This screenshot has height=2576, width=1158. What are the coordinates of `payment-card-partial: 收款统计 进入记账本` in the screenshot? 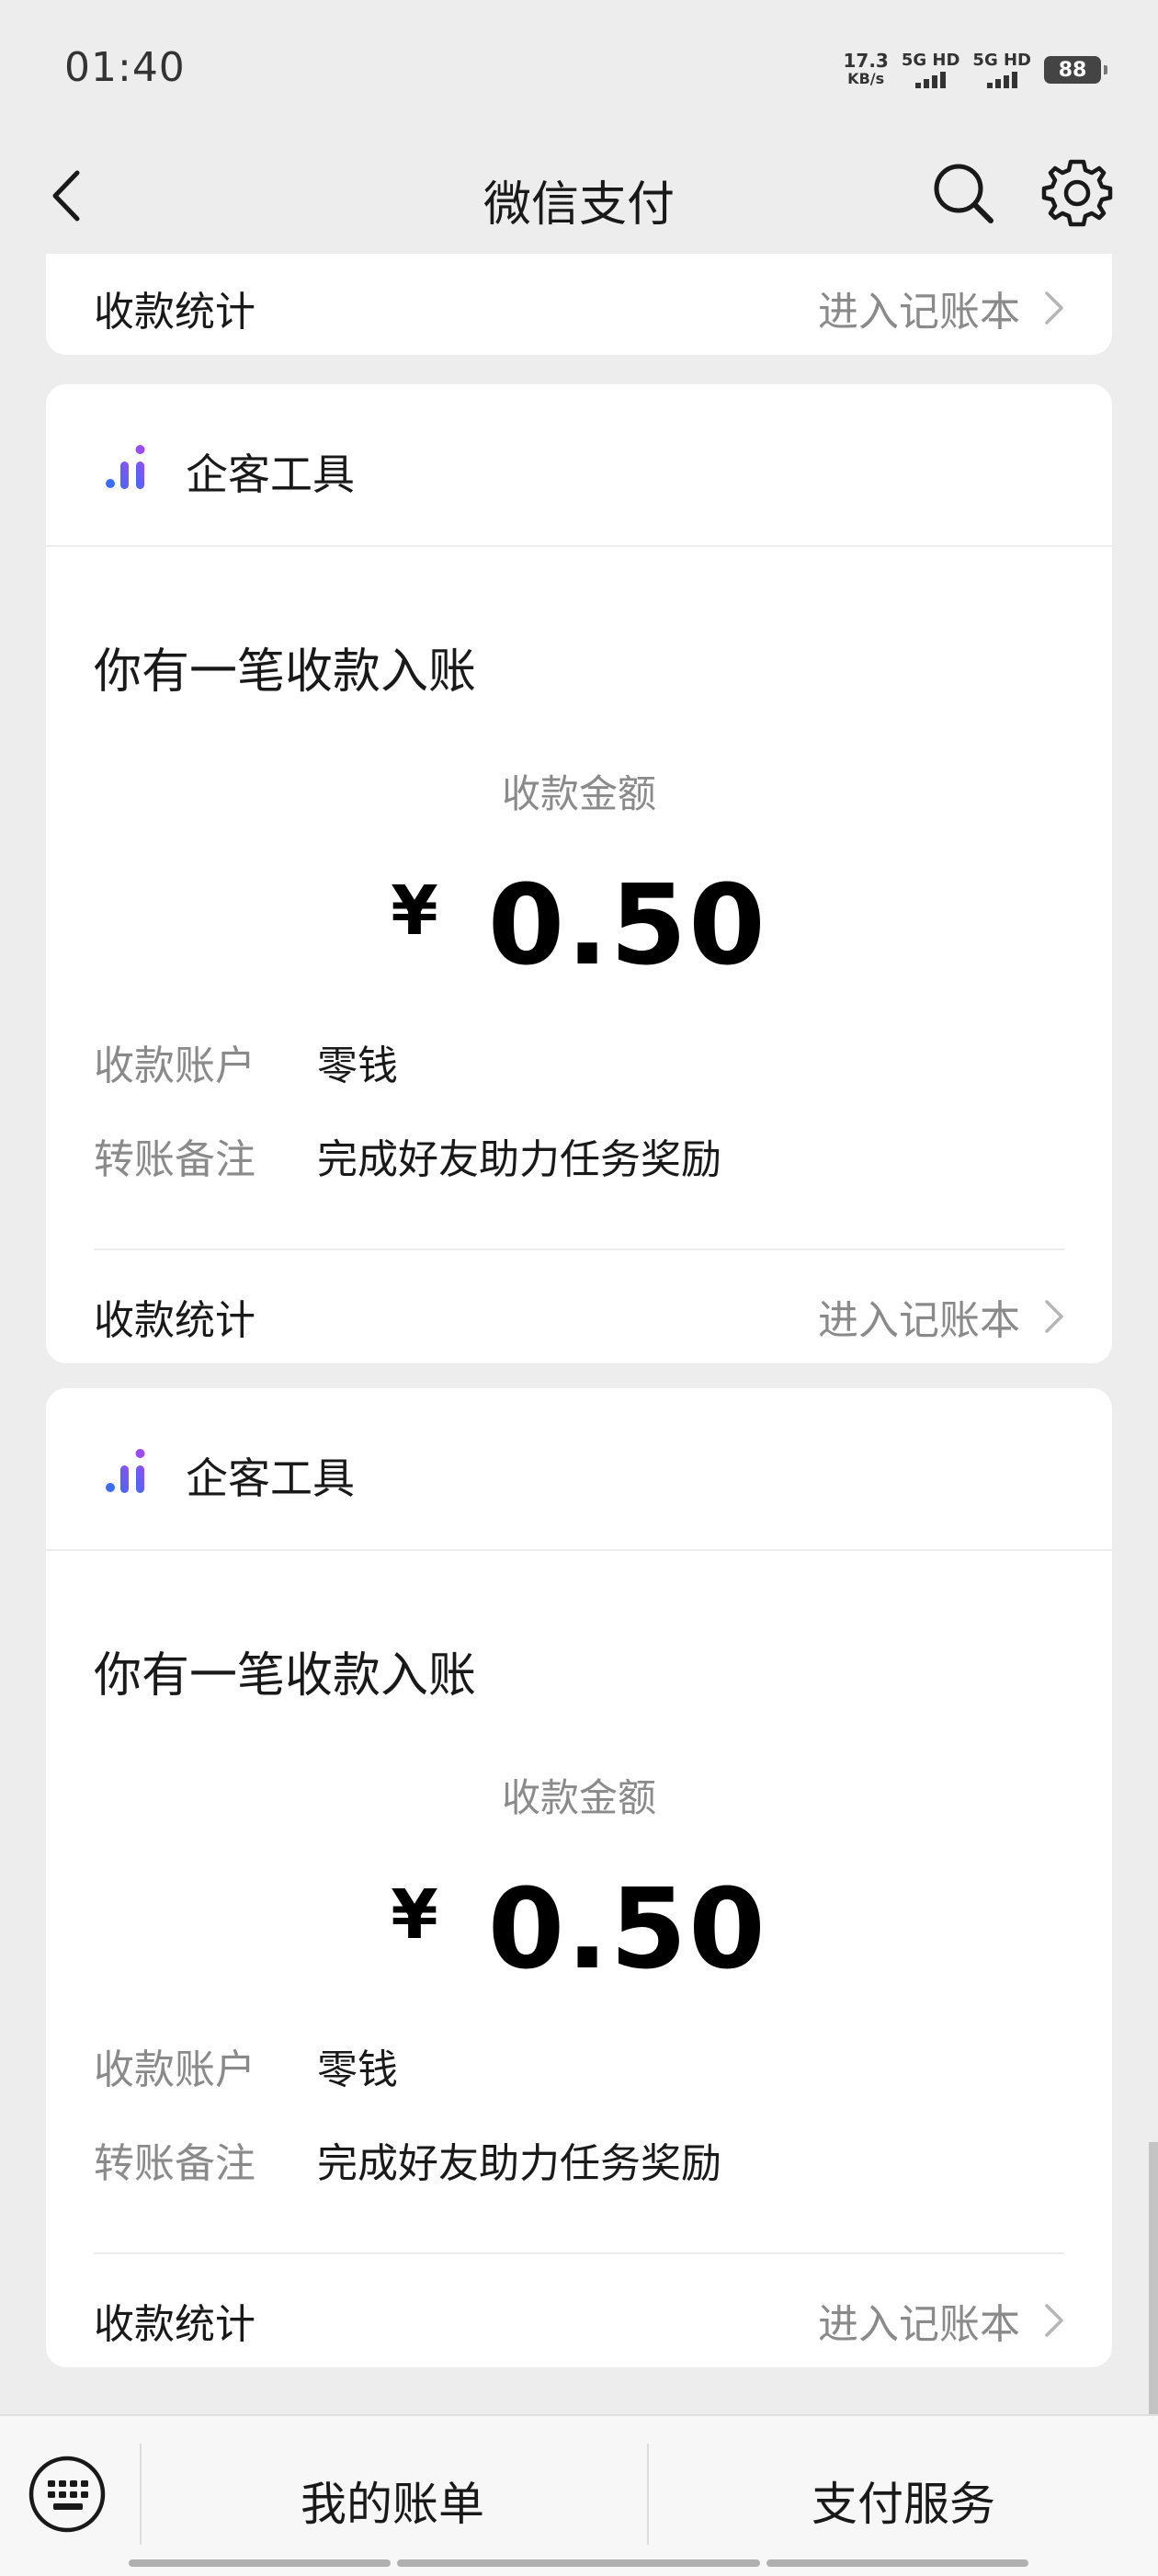 It's located at (579, 304).